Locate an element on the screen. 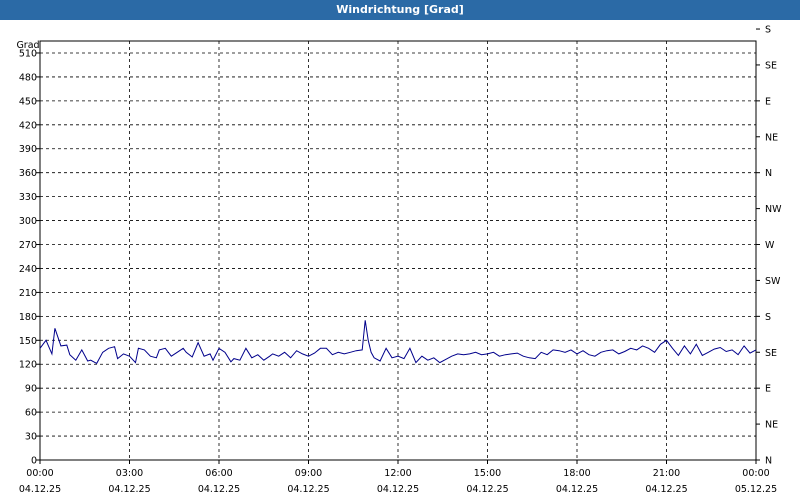 This screenshot has width=800, height=500. y-tick-label: 60 is located at coordinates (31, 413).